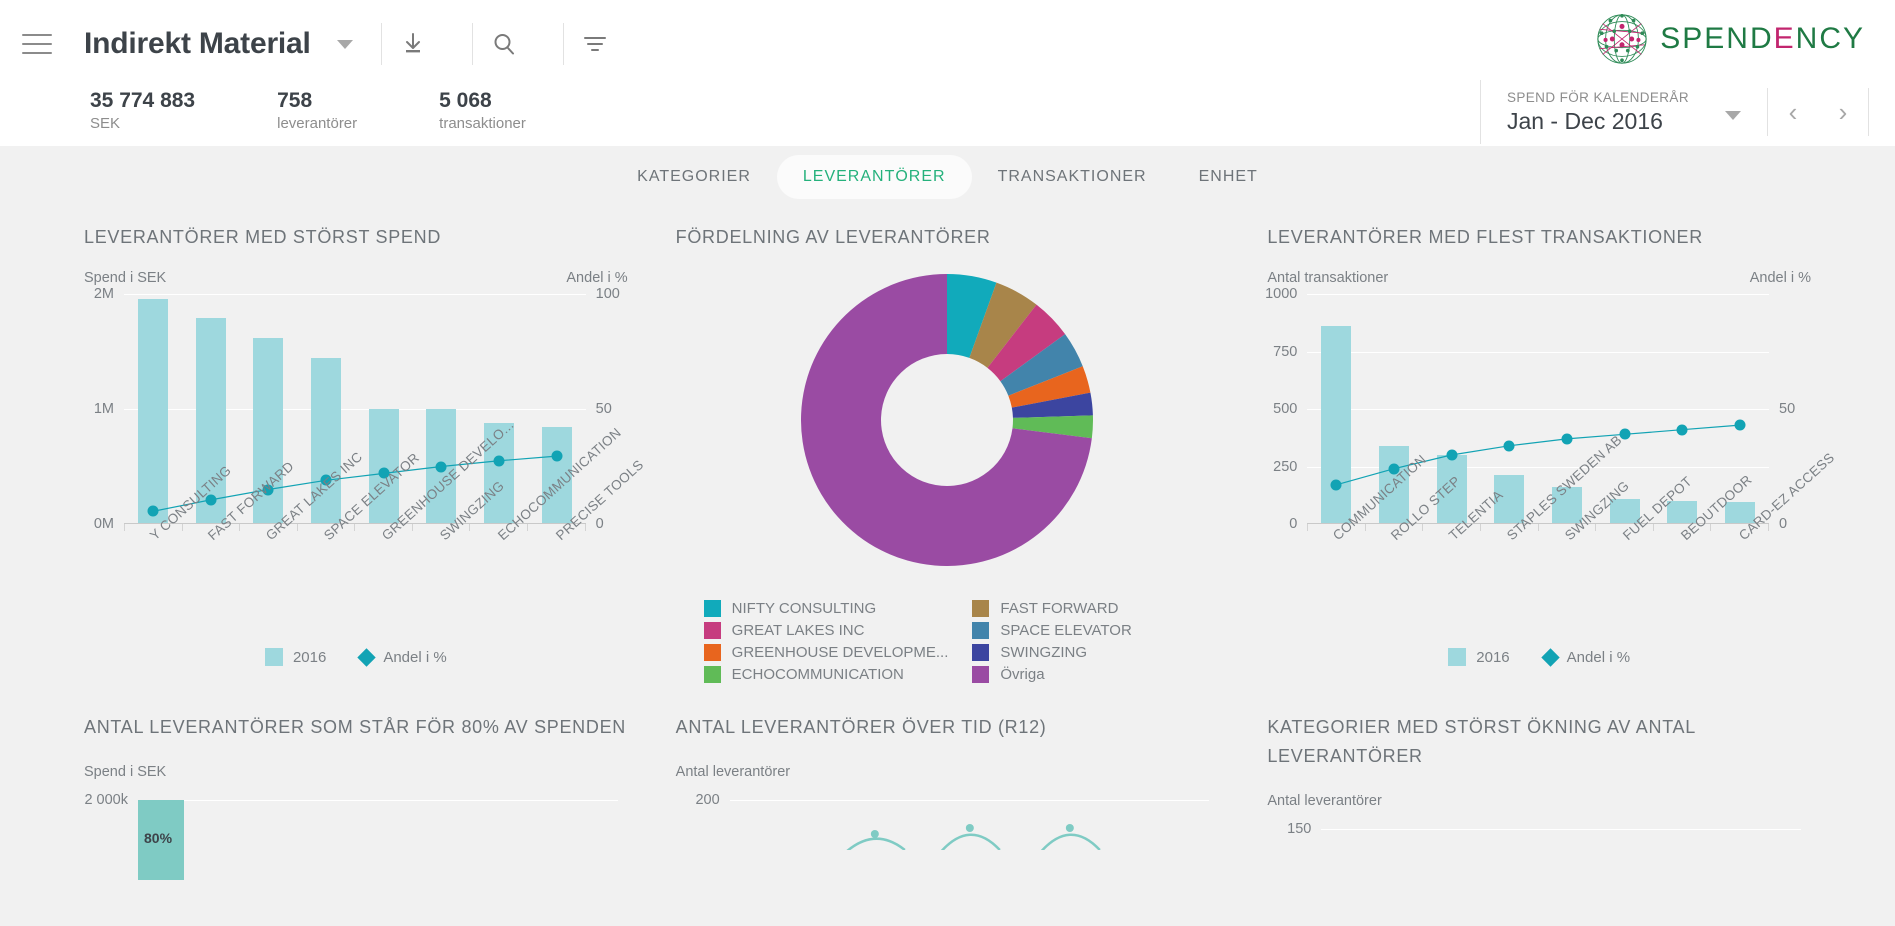  I want to click on filter-icon, so click(595, 44).